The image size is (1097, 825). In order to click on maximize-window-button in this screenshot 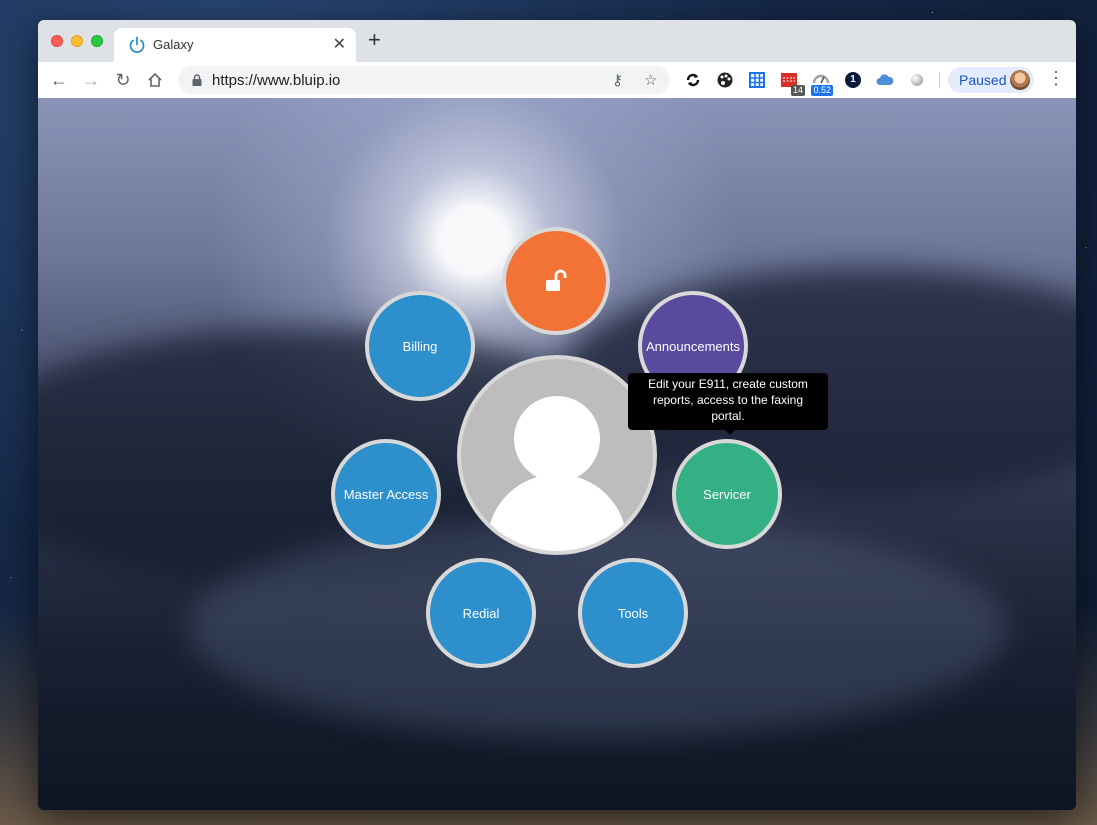, I will do `click(97, 41)`.